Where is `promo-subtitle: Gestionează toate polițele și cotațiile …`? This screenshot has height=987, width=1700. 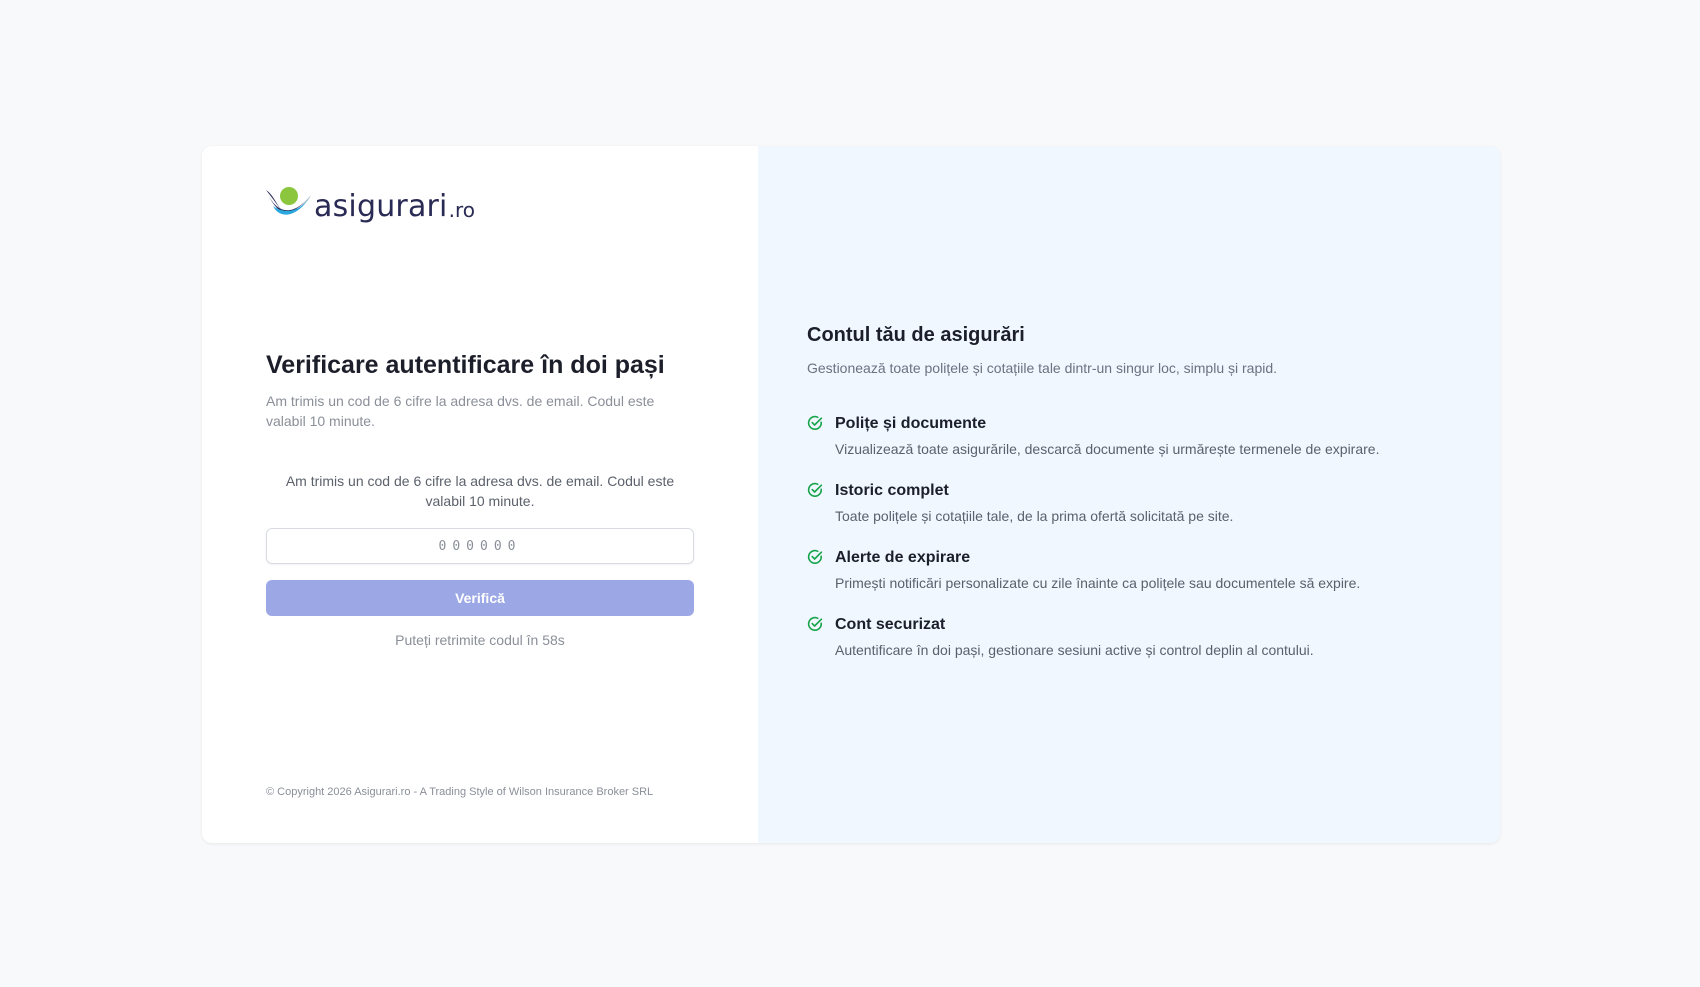
promo-subtitle: Gestionează toate polițele și cotațiile … is located at coordinates (1042, 368).